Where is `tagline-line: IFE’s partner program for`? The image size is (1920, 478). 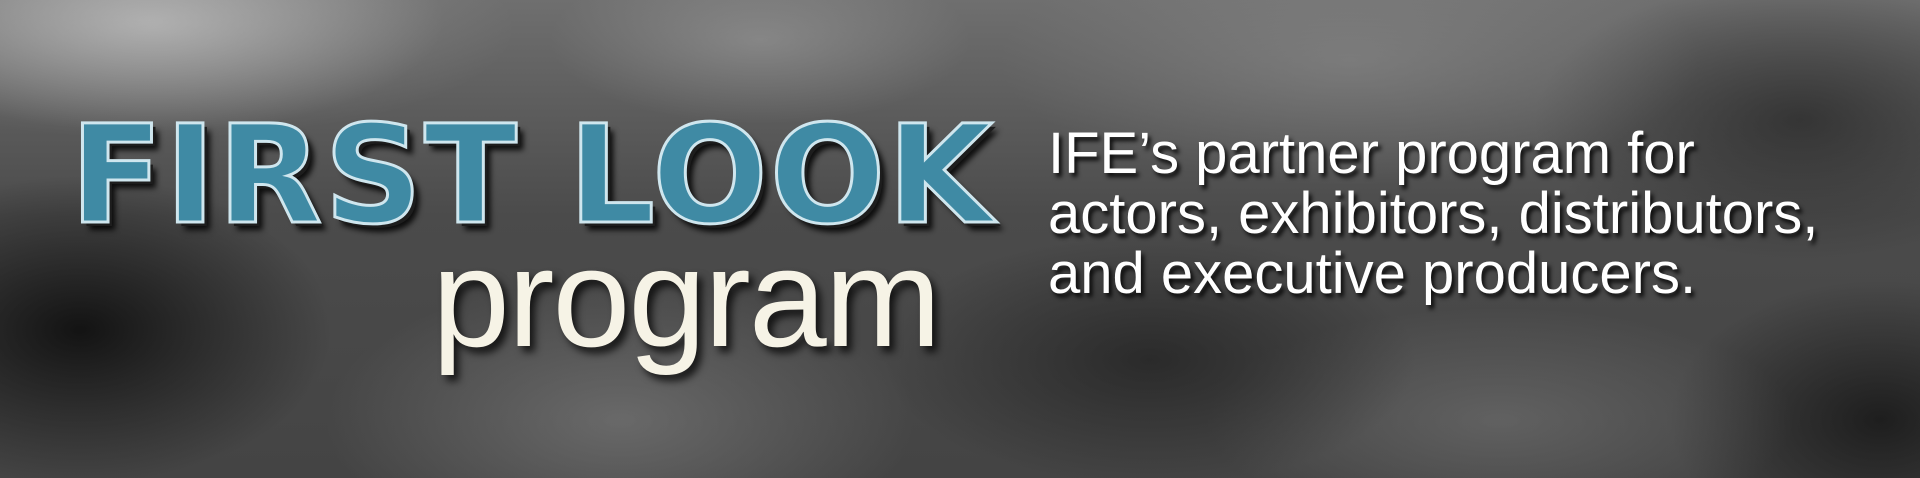 tagline-line: IFE’s partner program for is located at coordinates (1371, 153).